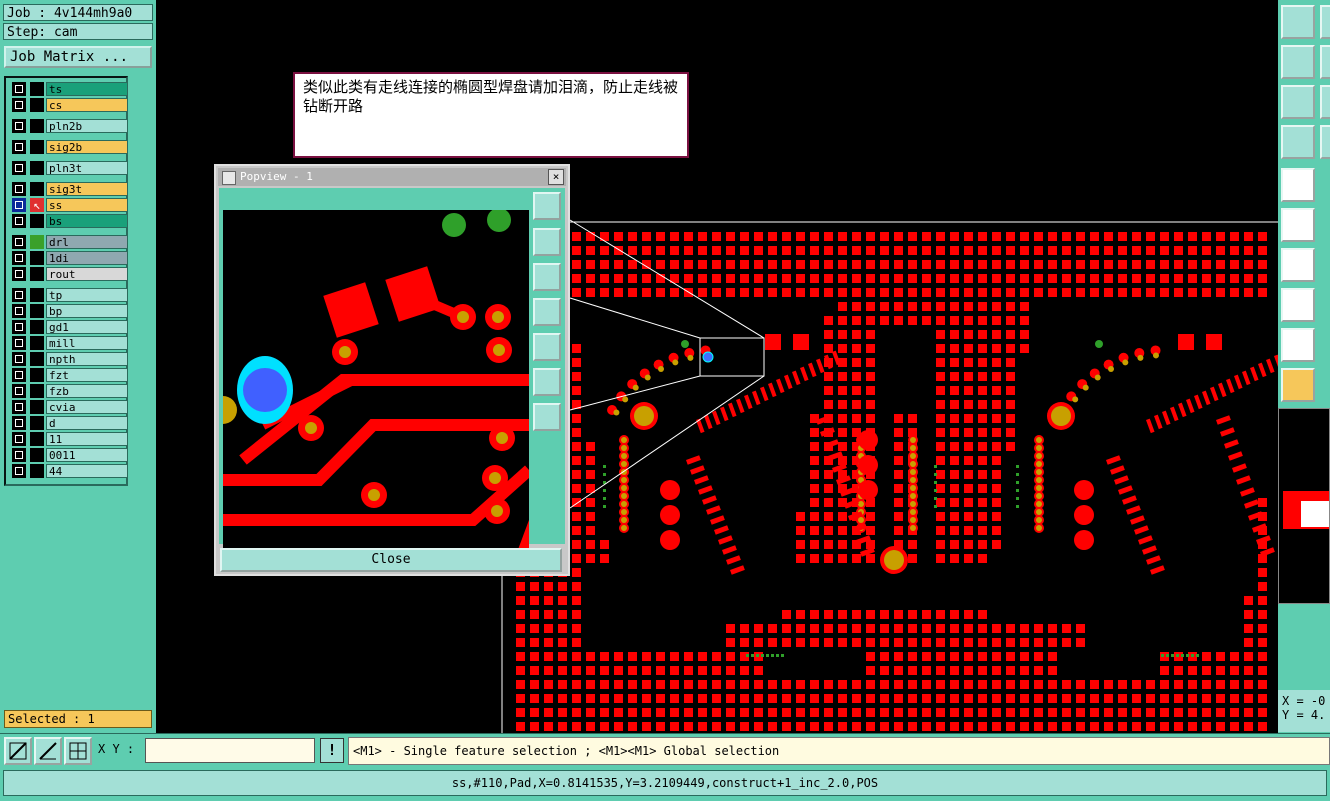  I want to click on layer-row-sig2b: sig2b, so click(69, 147).